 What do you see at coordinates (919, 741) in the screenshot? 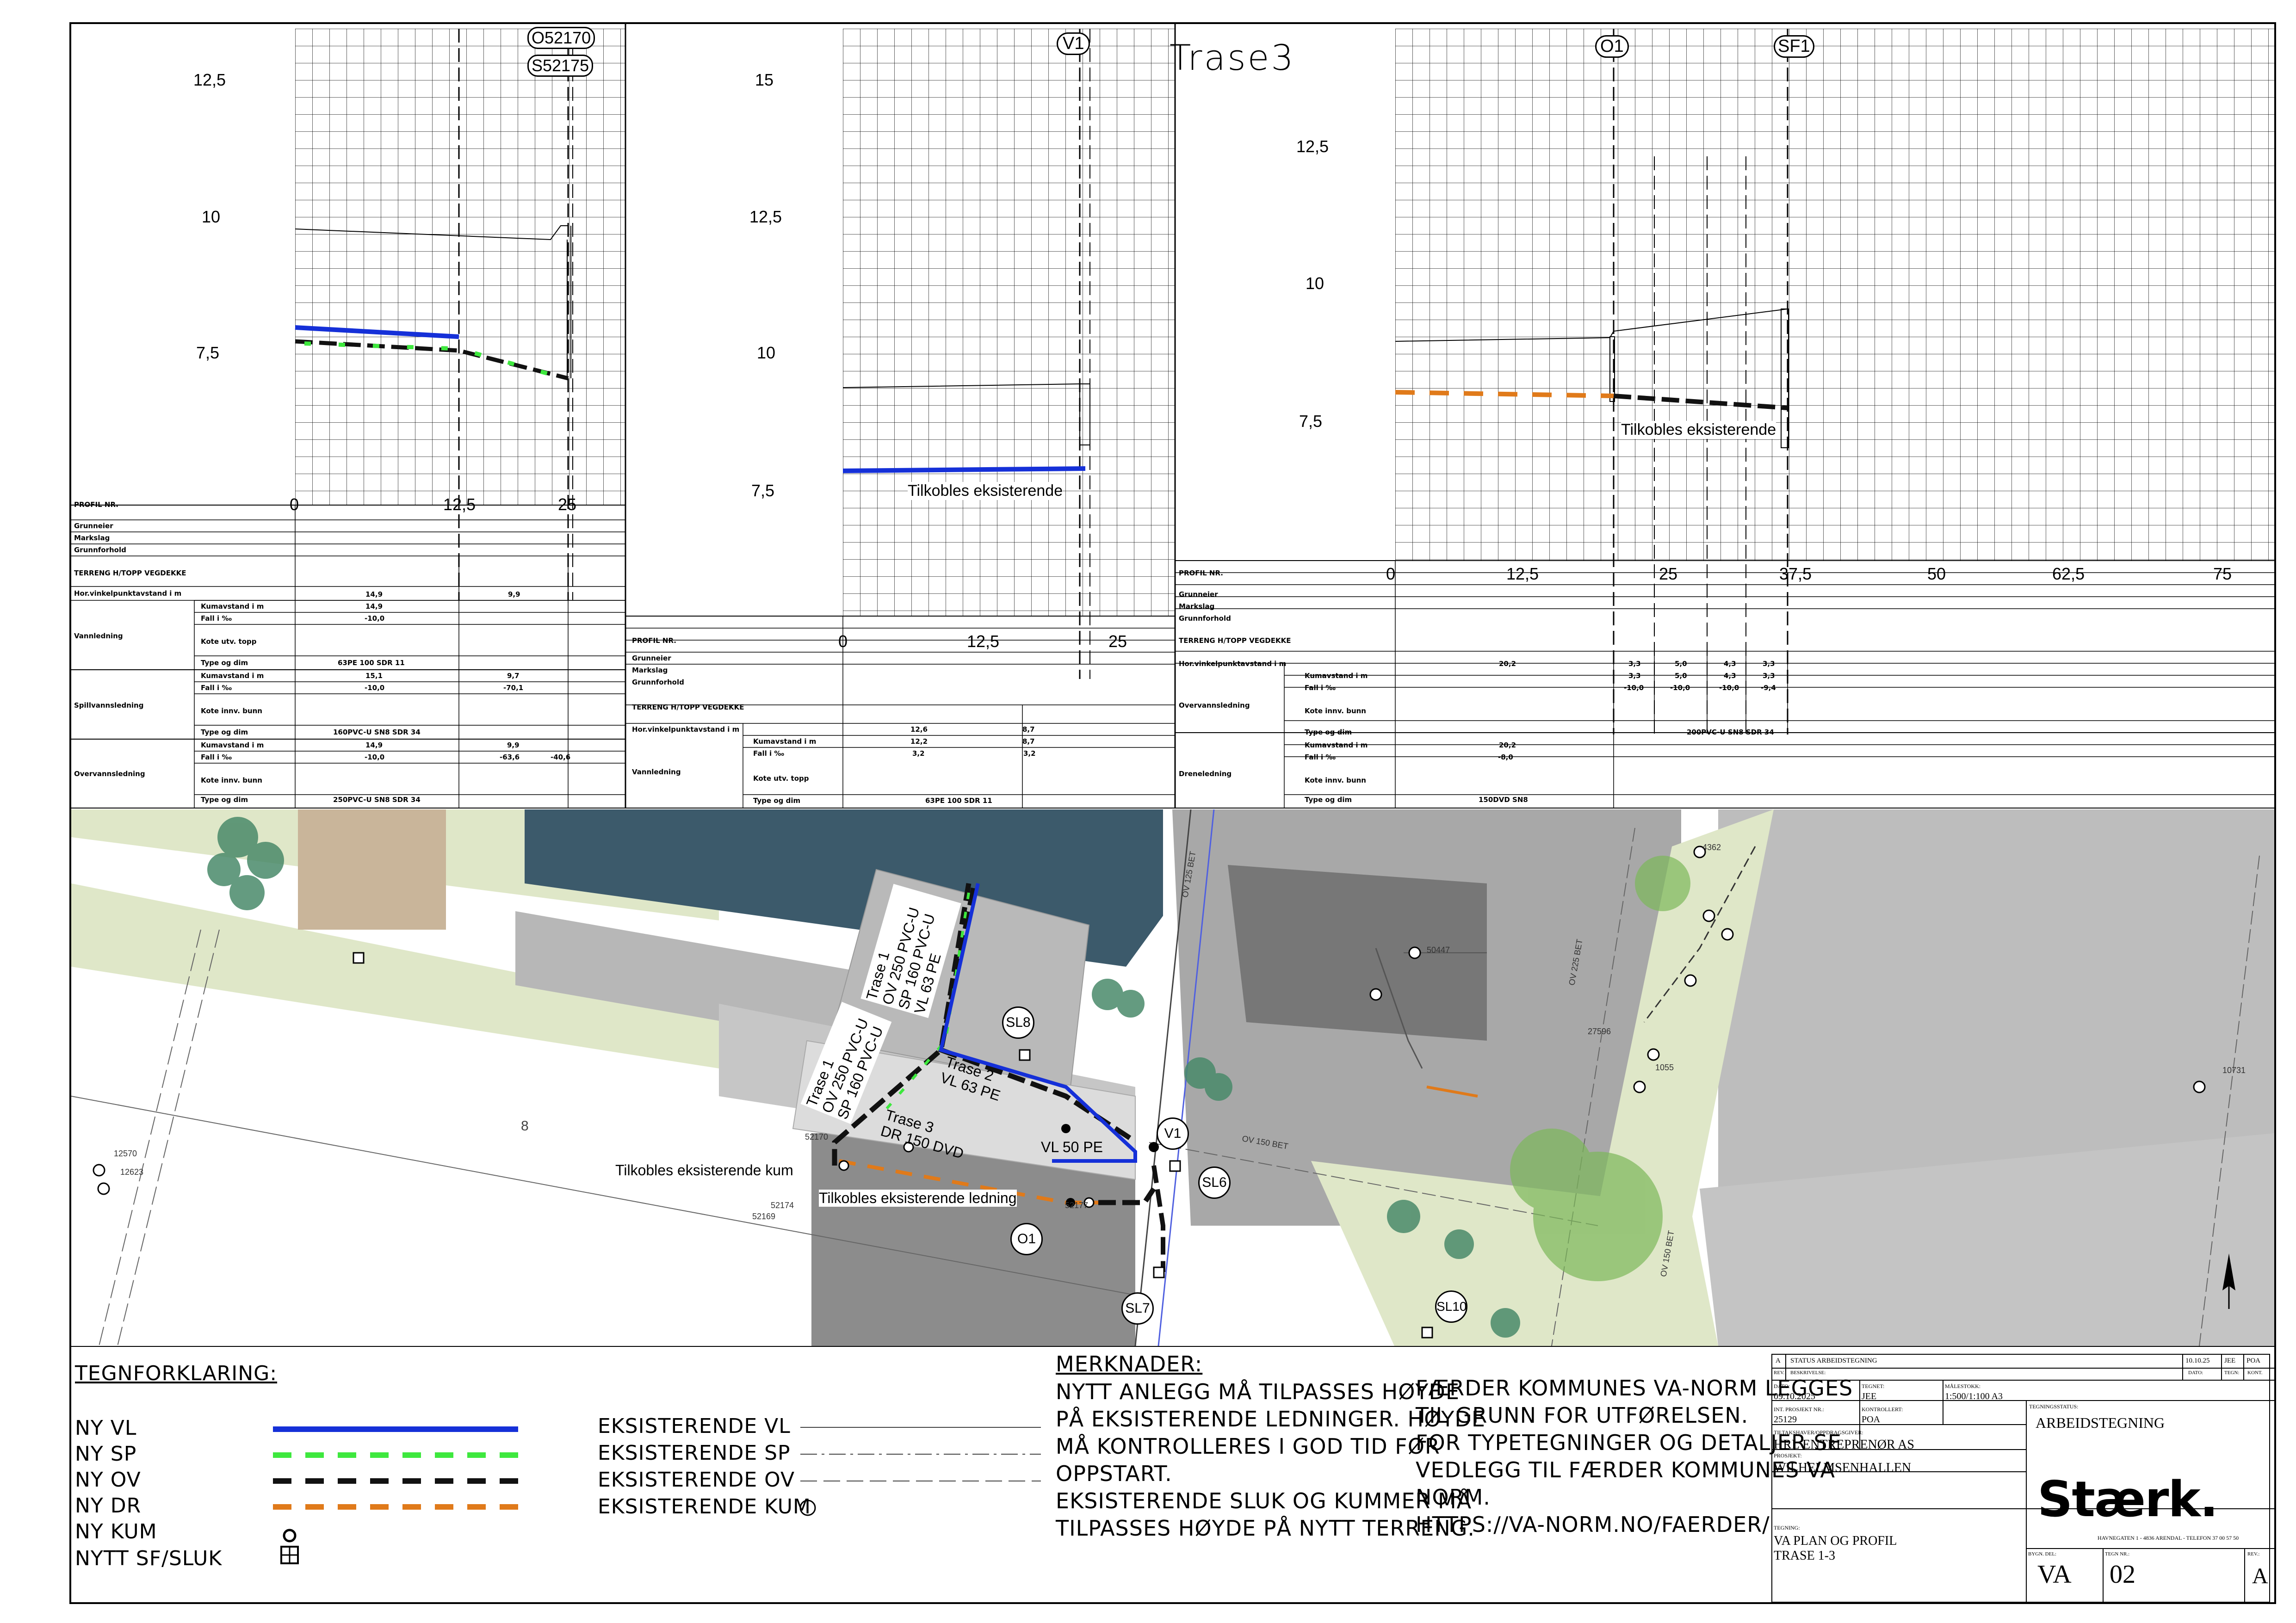
I see `value: 12,2` at bounding box center [919, 741].